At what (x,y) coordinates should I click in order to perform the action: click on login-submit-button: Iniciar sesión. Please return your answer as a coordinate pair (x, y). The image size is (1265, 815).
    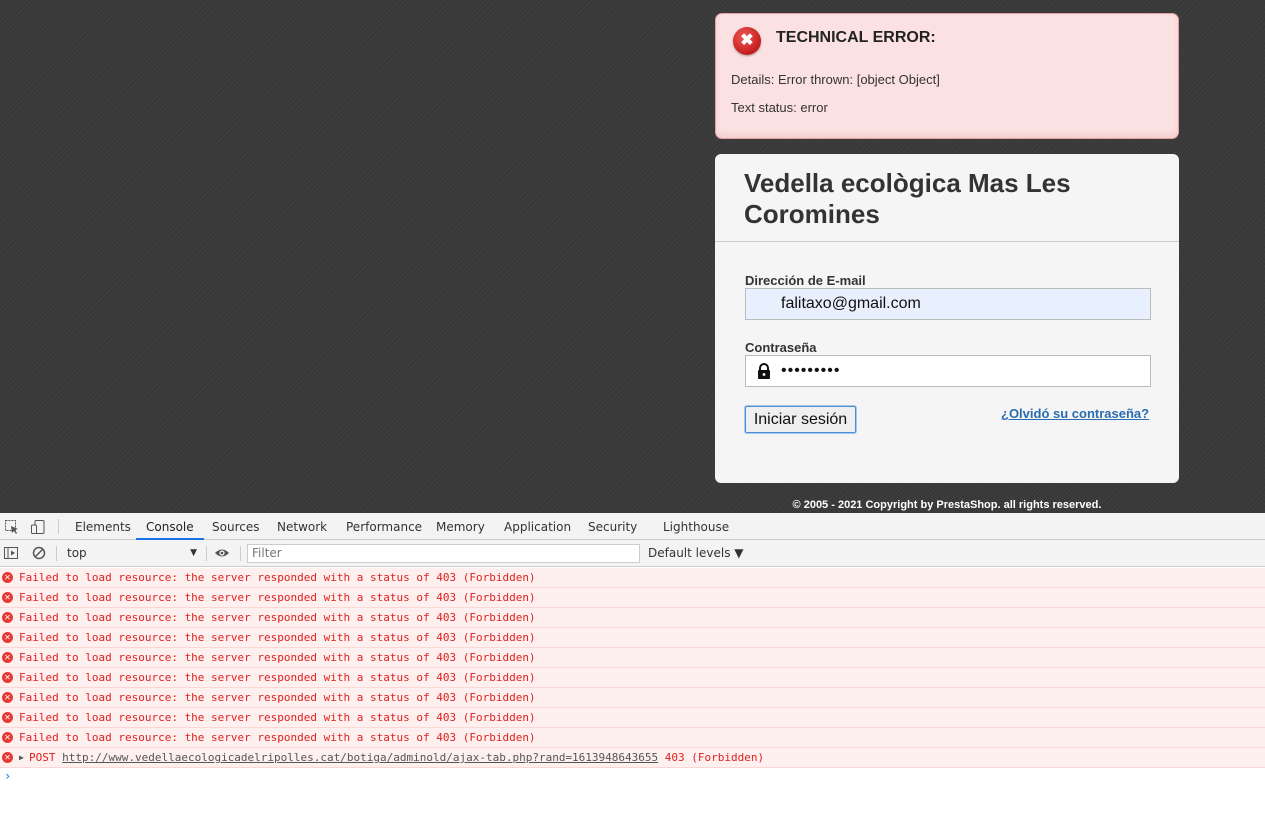
    Looking at the image, I should click on (800, 419).